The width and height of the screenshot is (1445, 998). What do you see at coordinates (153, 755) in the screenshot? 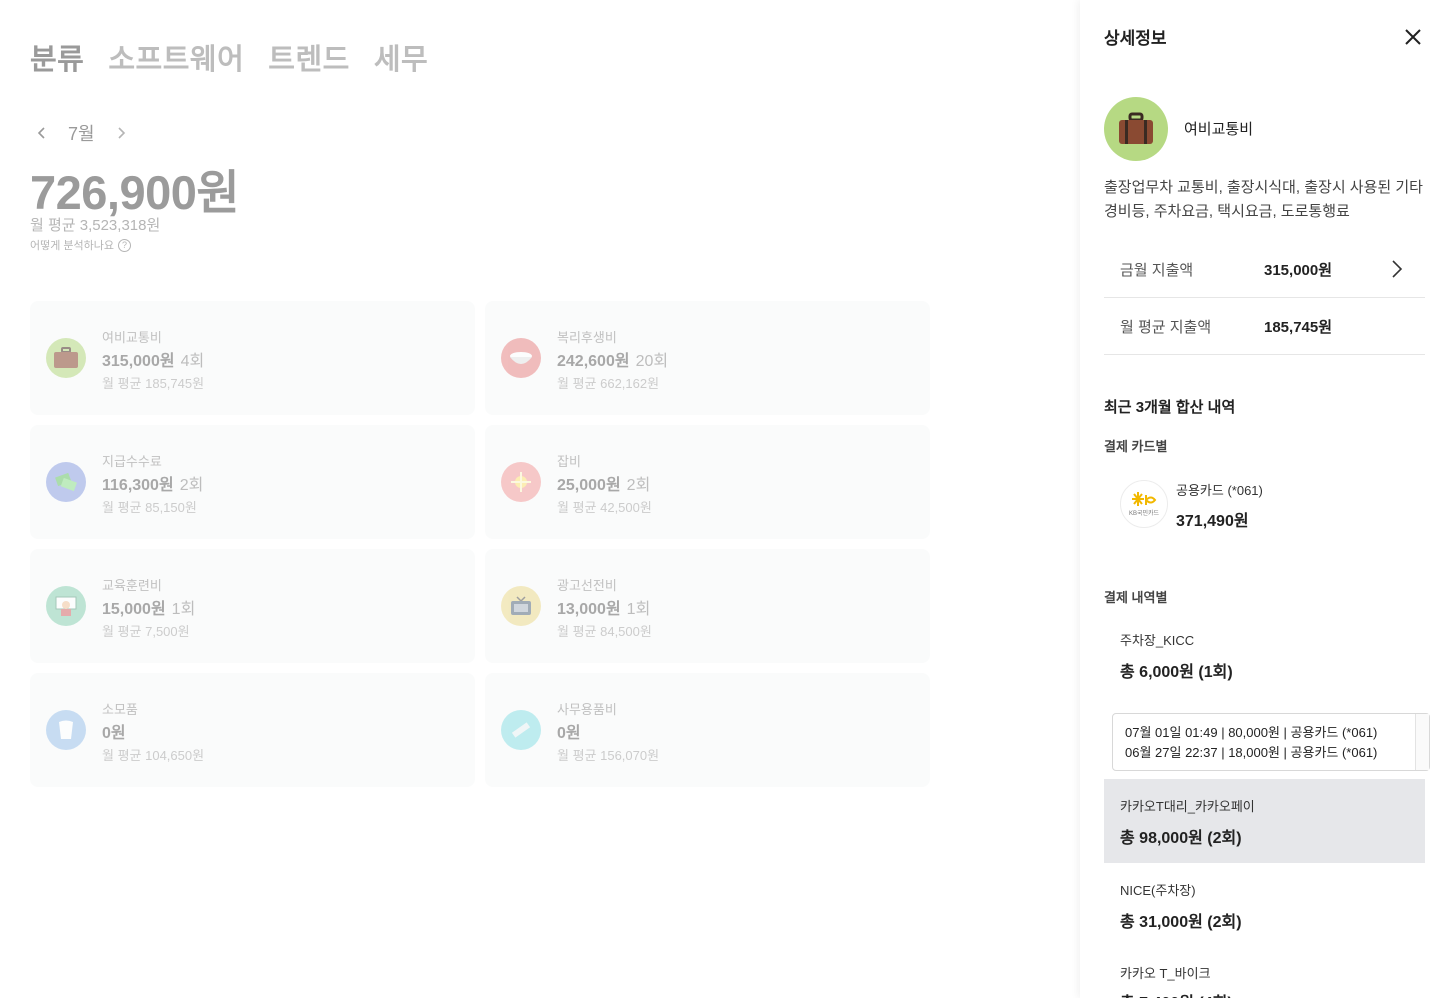
I see `category-average: 월 평균 104,650원` at bounding box center [153, 755].